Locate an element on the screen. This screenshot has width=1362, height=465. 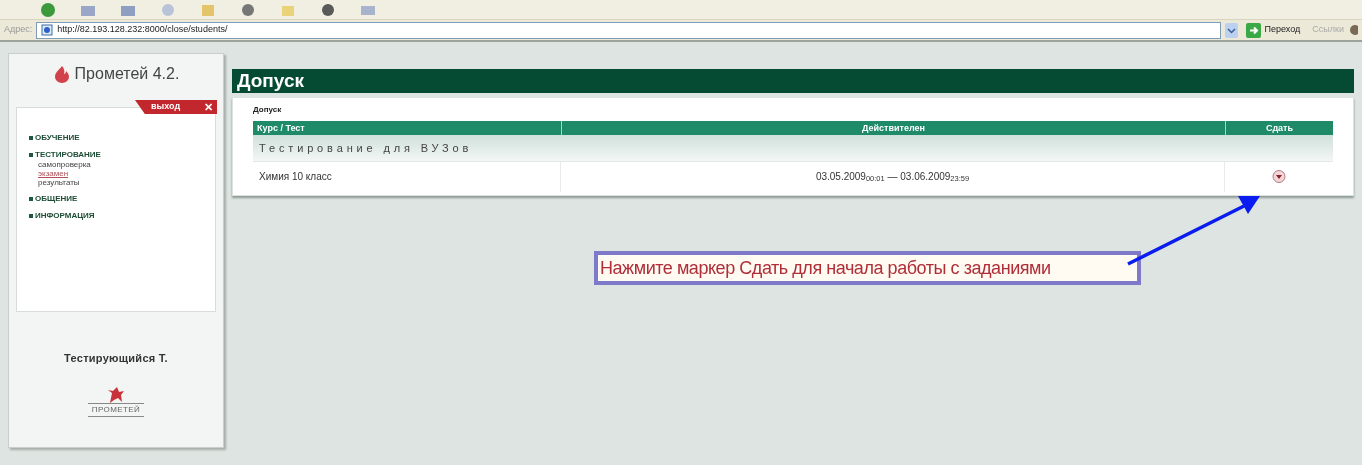
page-title: Допуск is located at coordinates (793, 81).